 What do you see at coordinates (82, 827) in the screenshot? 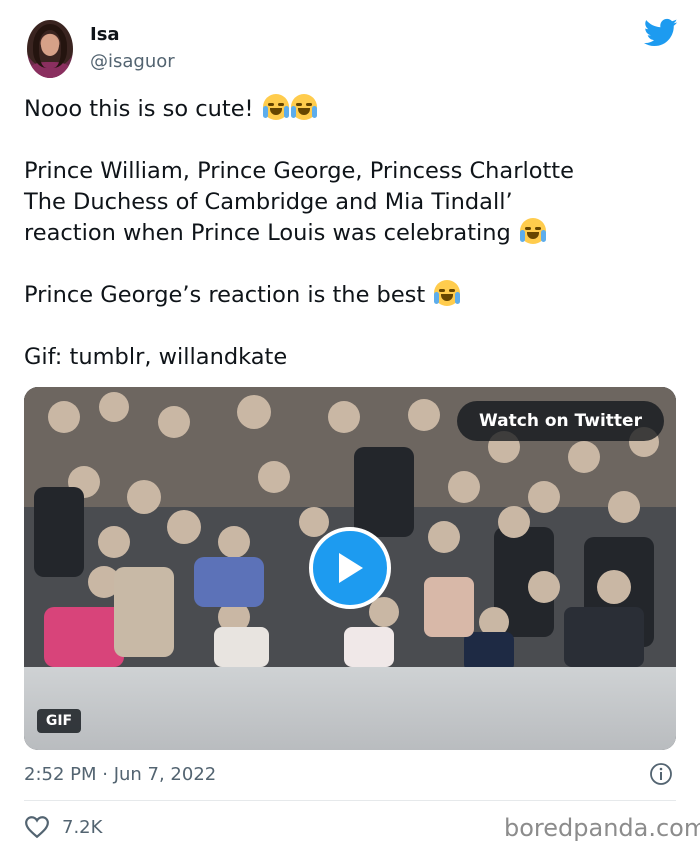
I see `like-count: 7.2K` at bounding box center [82, 827].